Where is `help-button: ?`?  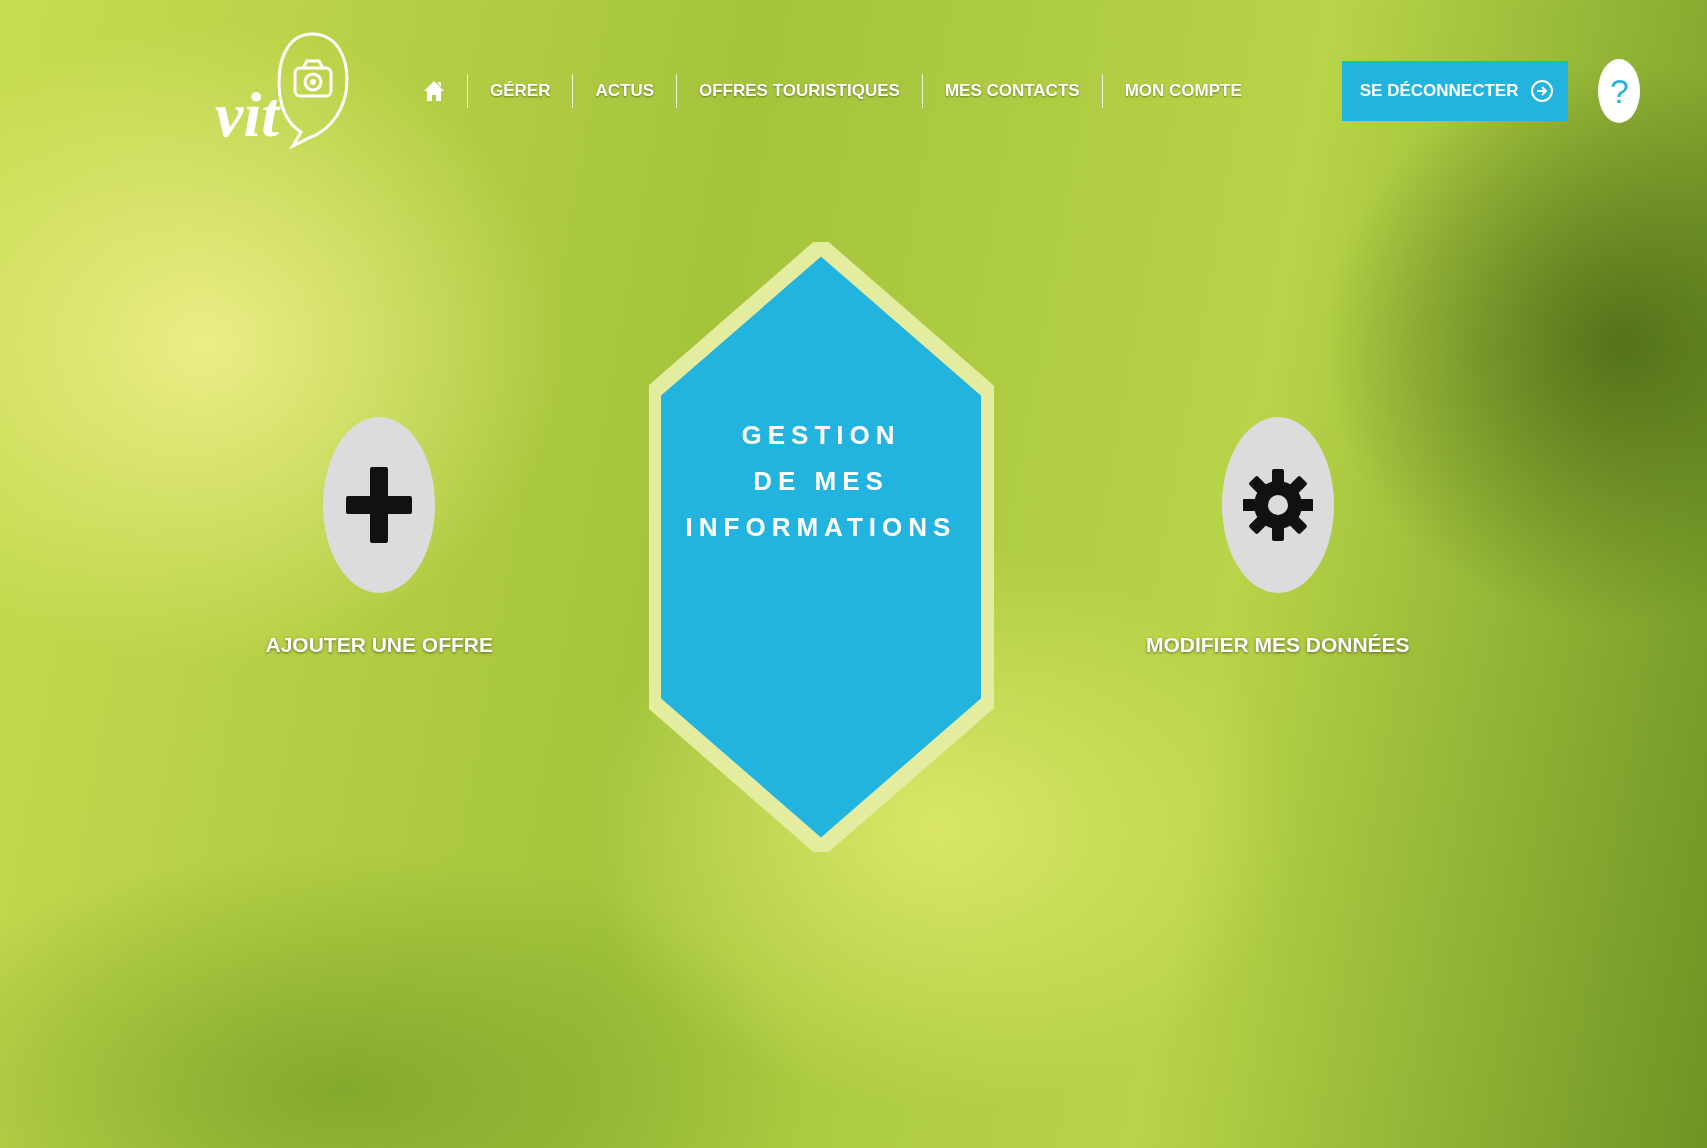 help-button: ? is located at coordinates (1619, 91).